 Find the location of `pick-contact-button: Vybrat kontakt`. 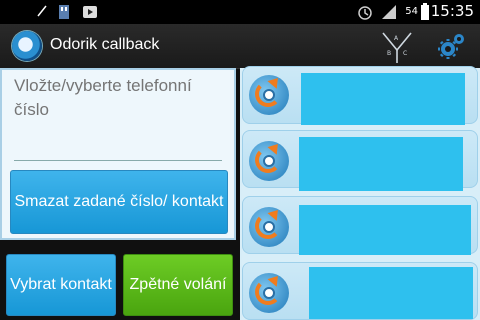

pick-contact-button: Vybrat kontakt is located at coordinates (61, 285).